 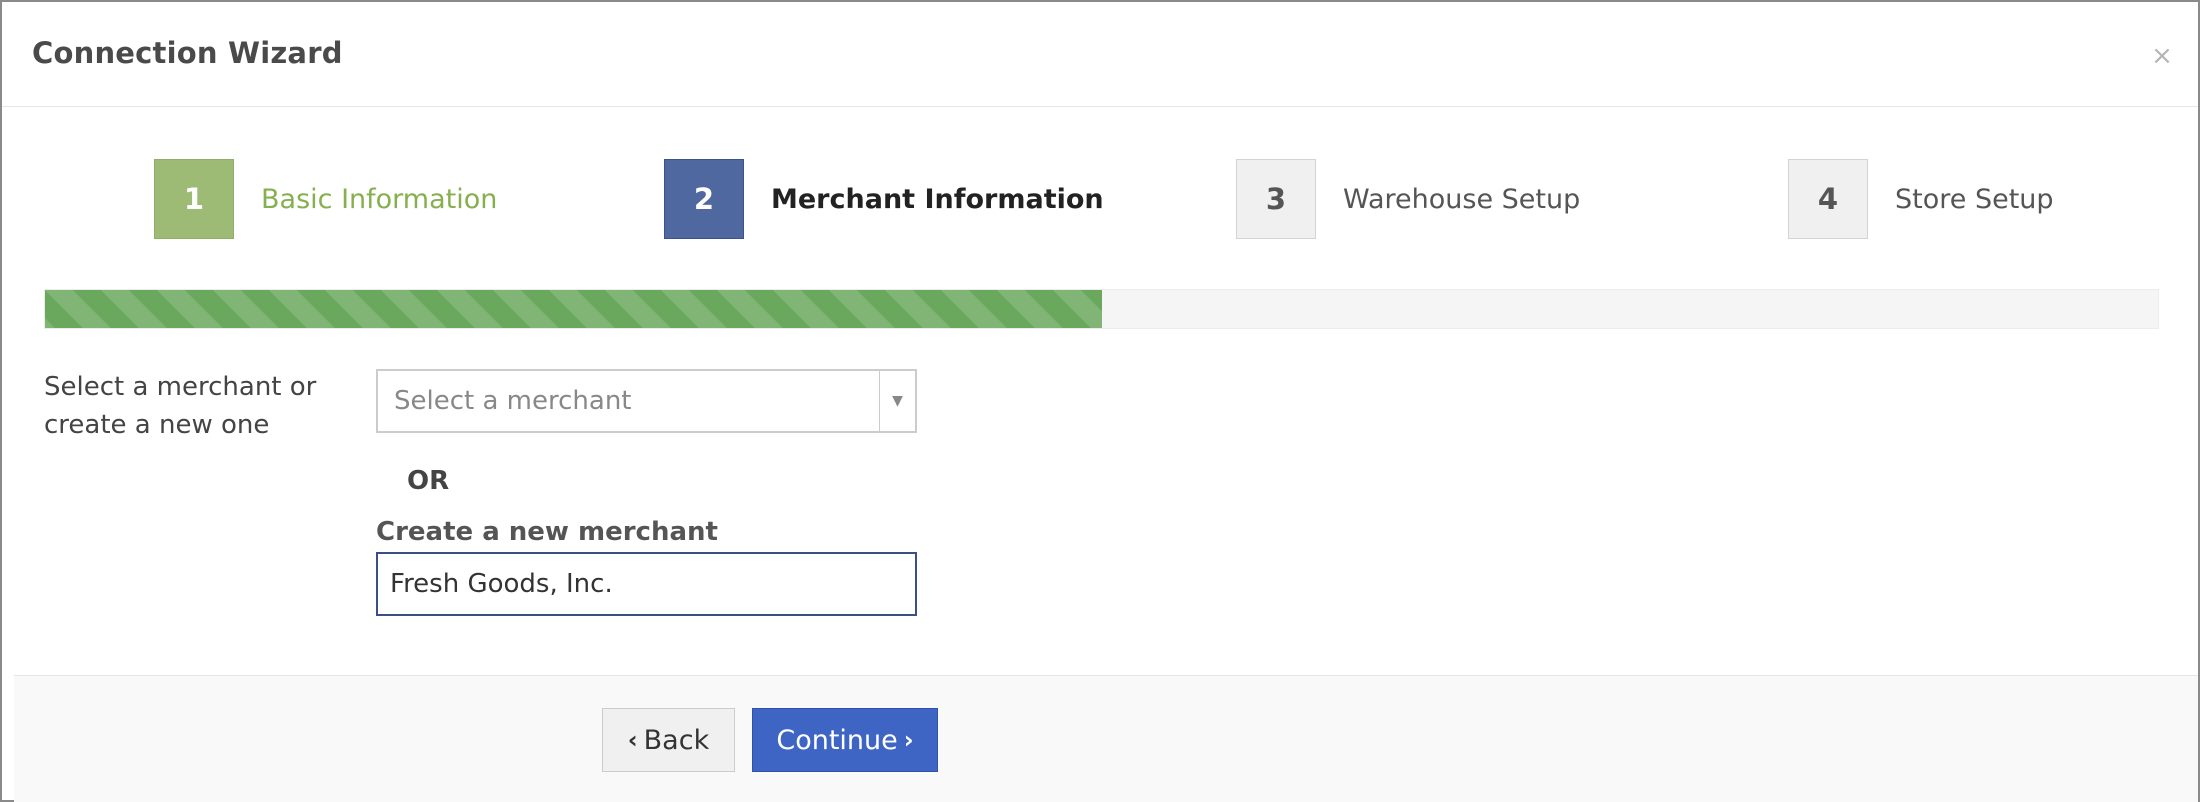 What do you see at coordinates (573, 309) in the screenshot?
I see `progress-bar` at bounding box center [573, 309].